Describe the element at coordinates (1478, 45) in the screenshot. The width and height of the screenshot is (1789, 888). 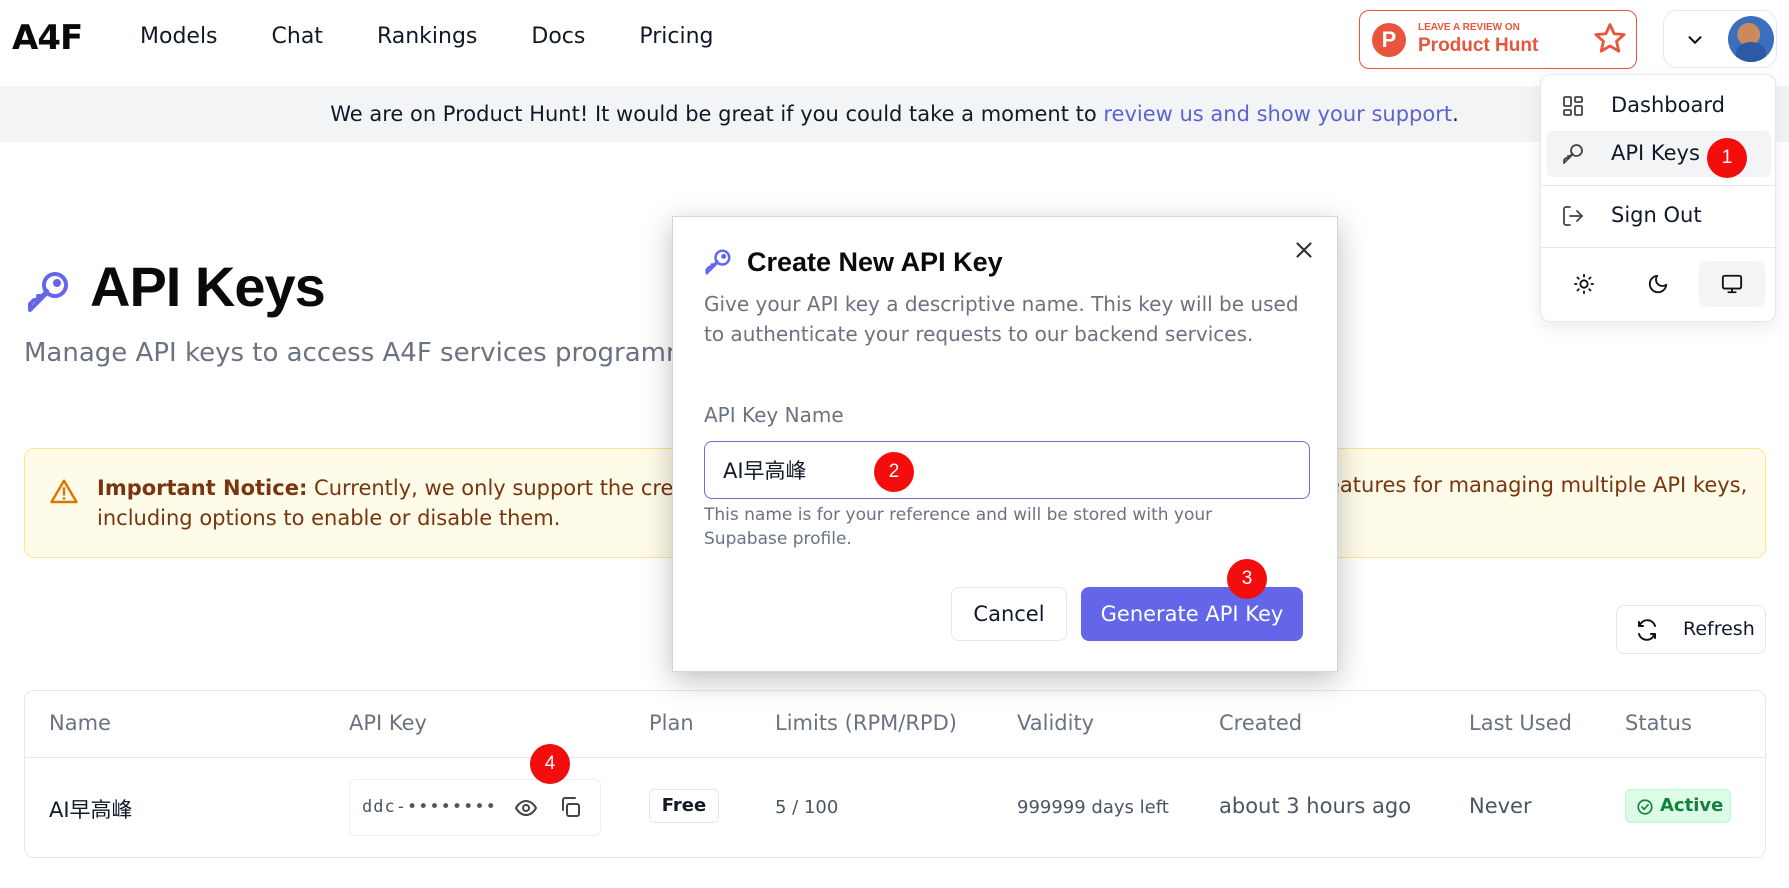
I see `product-hunt-big-text: Product Hunt` at that location.